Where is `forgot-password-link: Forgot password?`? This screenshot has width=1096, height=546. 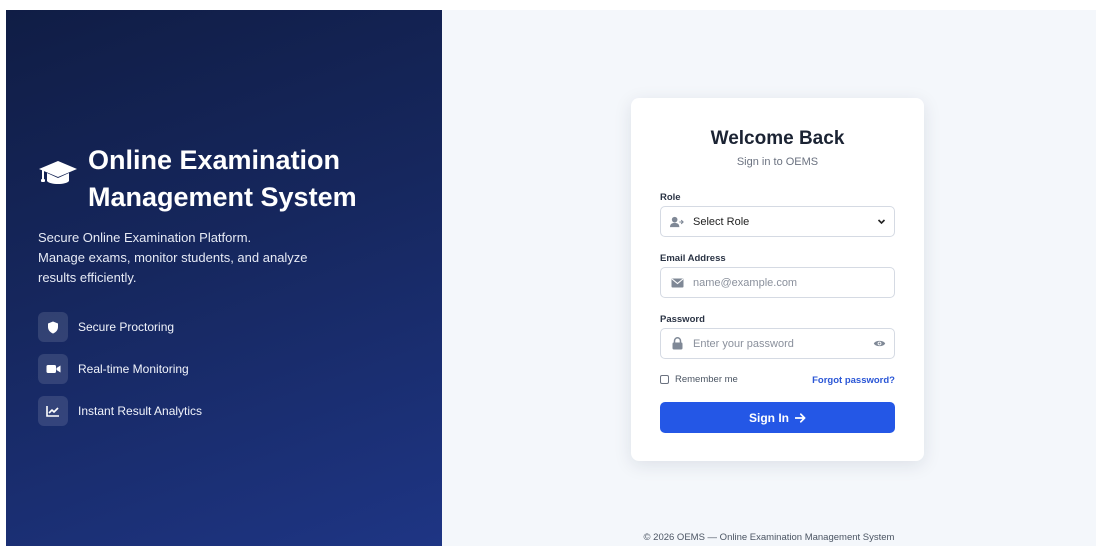
forgot-password-link: Forgot password? is located at coordinates (853, 380).